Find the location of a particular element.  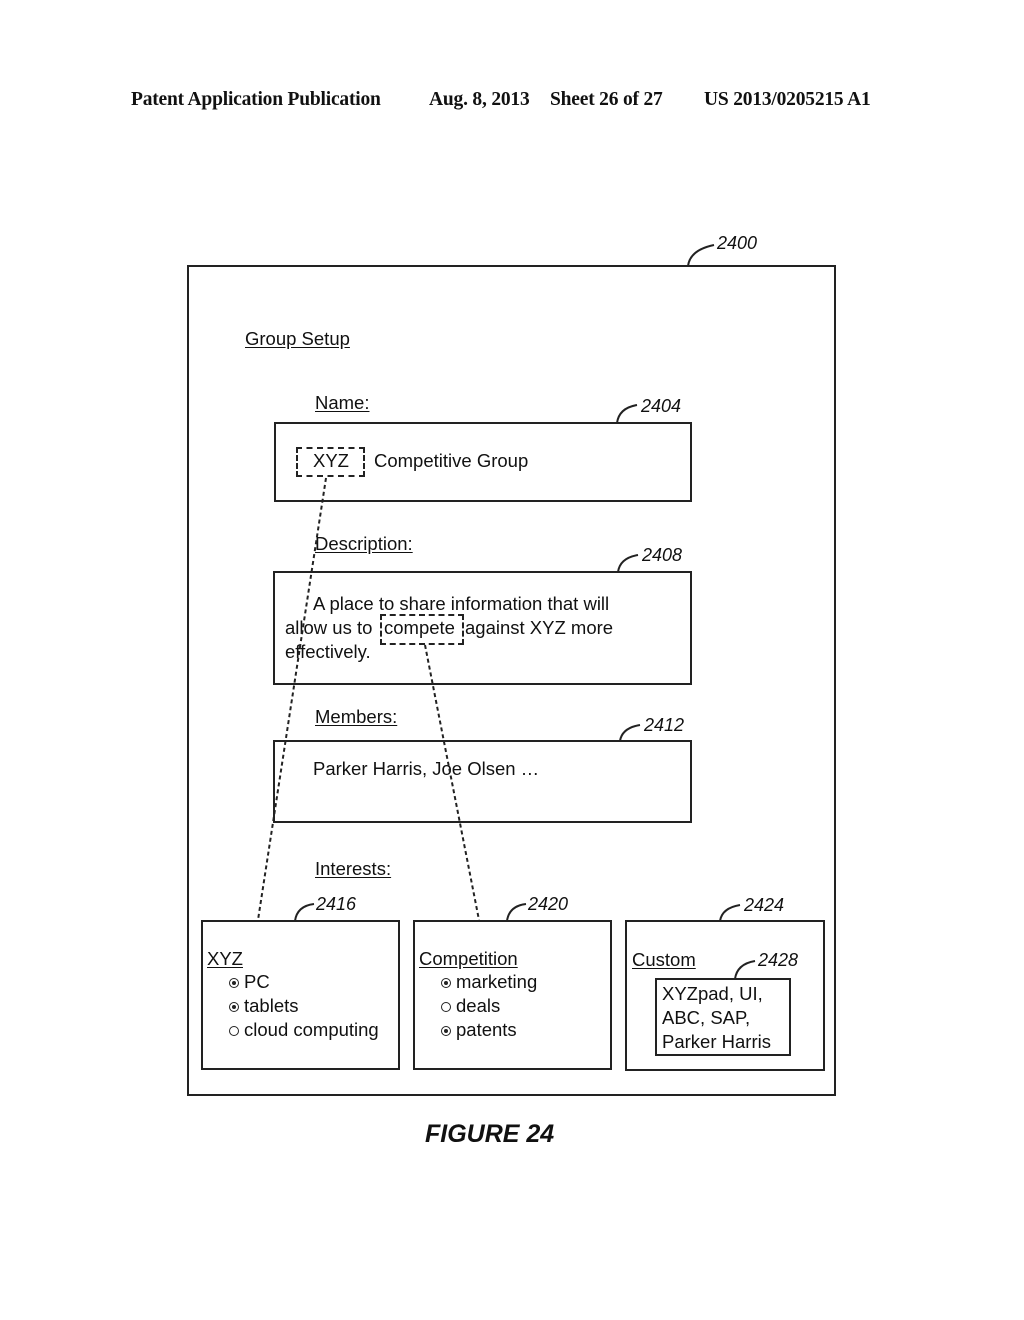

description-line-2-start: allow us to is located at coordinates (329, 627).